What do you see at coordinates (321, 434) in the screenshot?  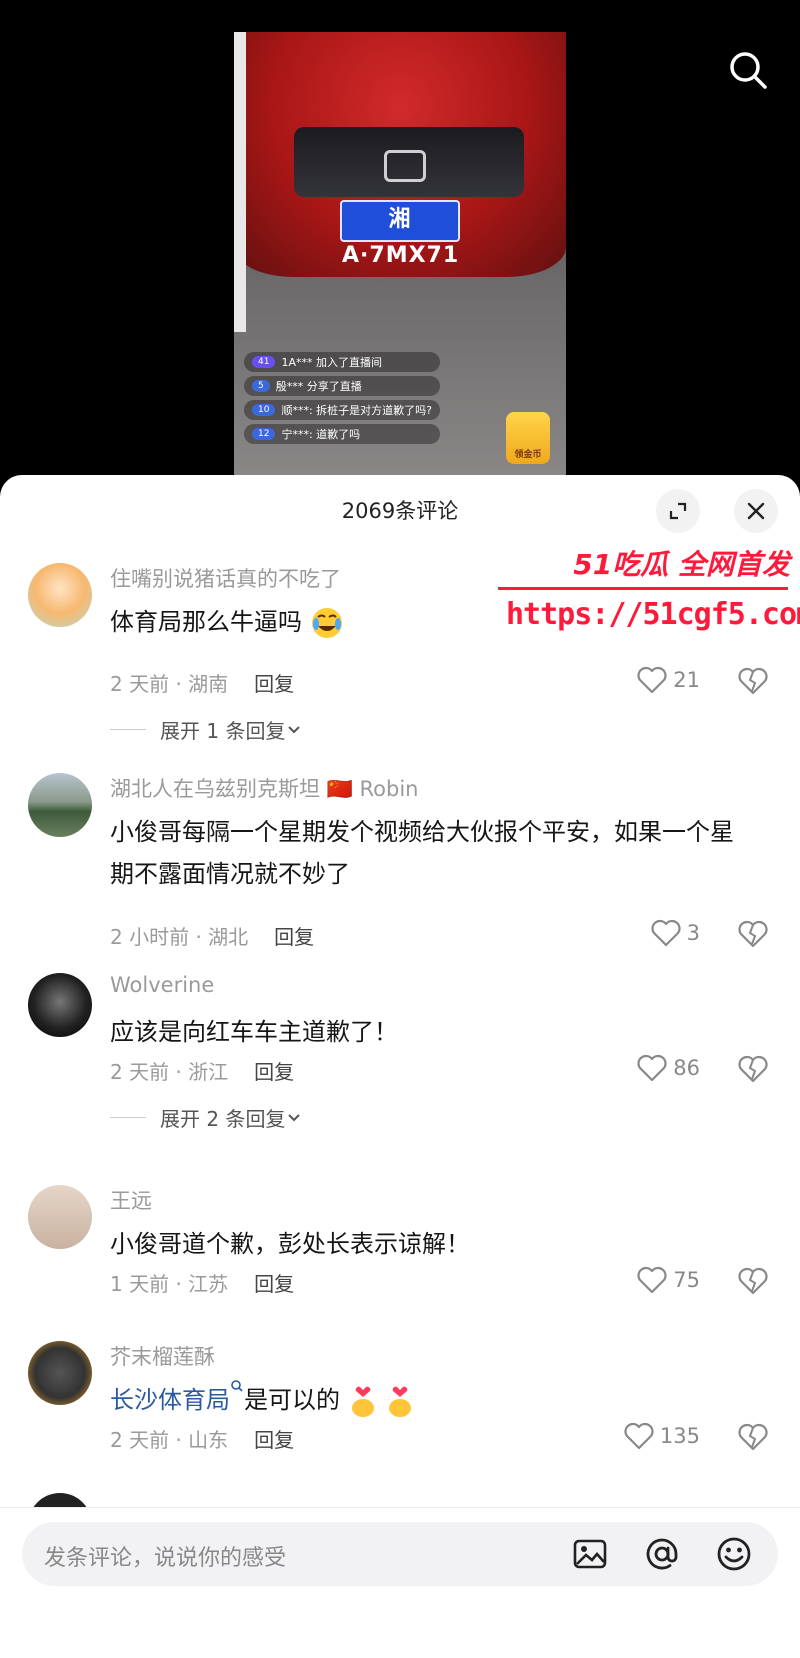 I see `live-message-text: 宁***: 道歉了吗` at bounding box center [321, 434].